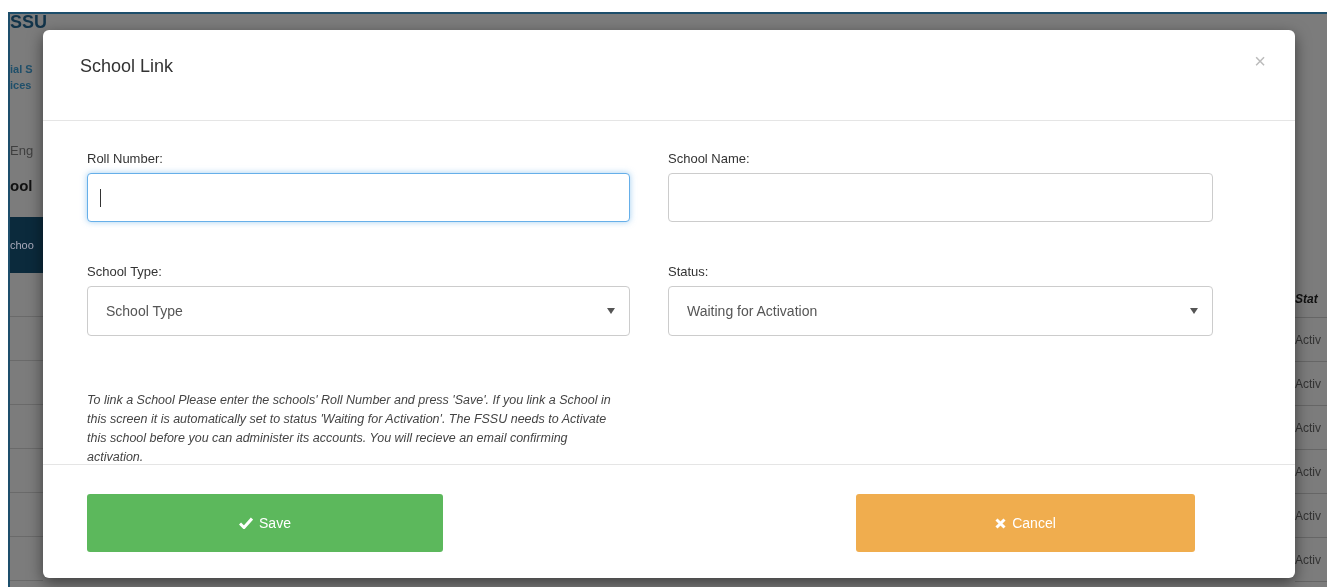 This screenshot has width=1327, height=587. What do you see at coordinates (127, 66) in the screenshot?
I see `modal-title: School Link` at bounding box center [127, 66].